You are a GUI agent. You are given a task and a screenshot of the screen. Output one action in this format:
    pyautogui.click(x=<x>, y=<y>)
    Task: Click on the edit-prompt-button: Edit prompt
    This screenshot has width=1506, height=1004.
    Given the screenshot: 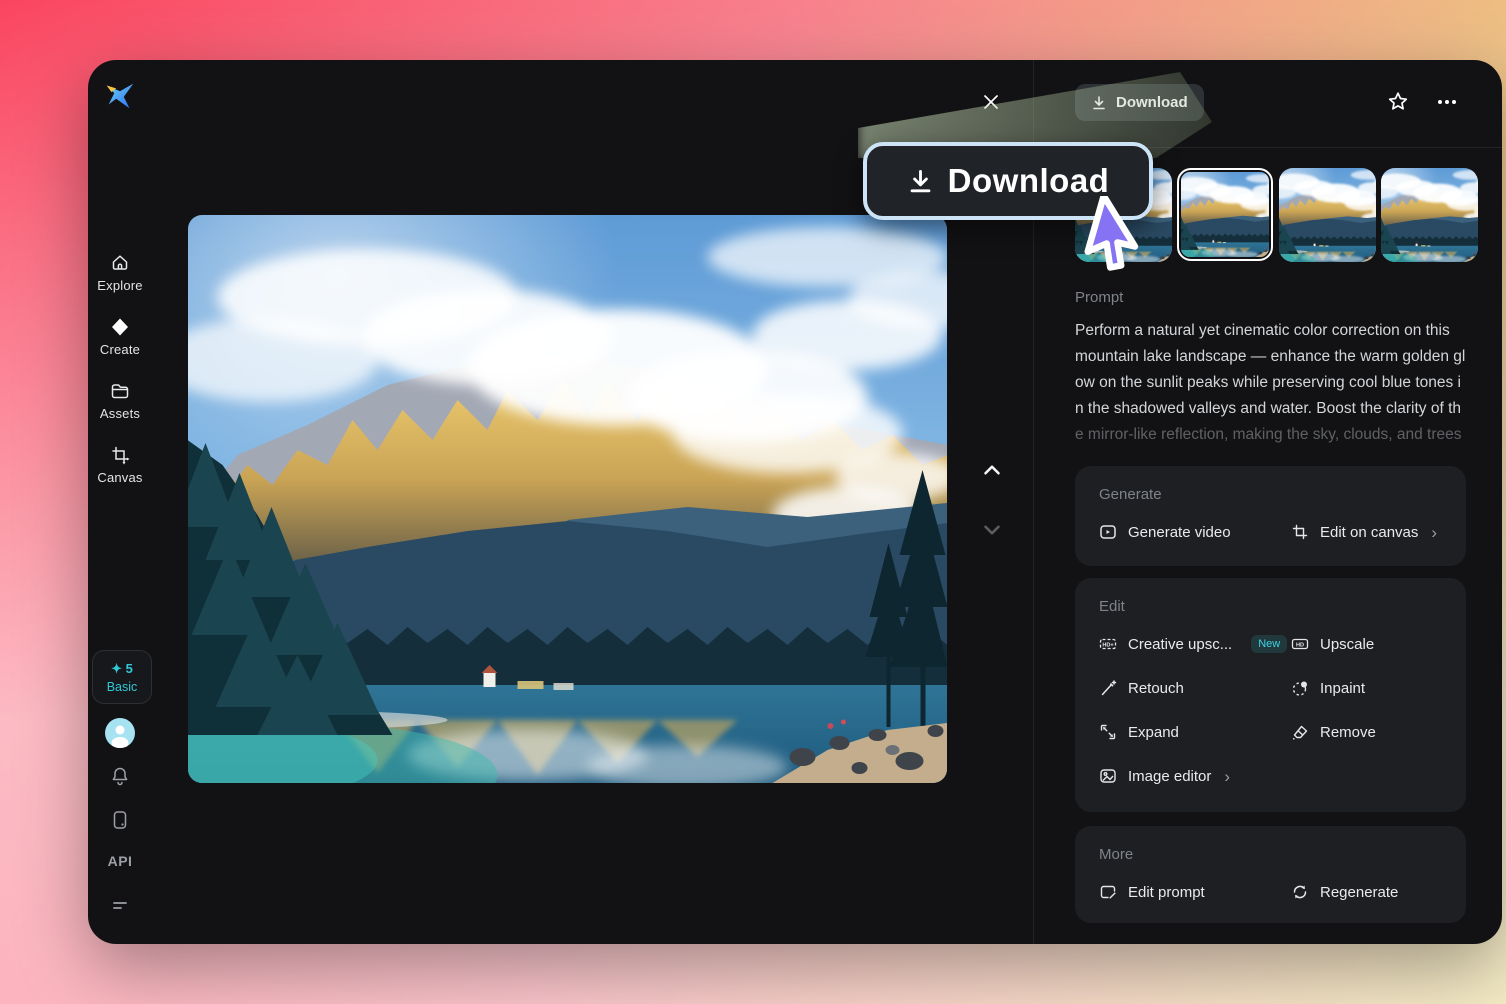 What is the action you would take?
    pyautogui.click(x=1195, y=892)
    